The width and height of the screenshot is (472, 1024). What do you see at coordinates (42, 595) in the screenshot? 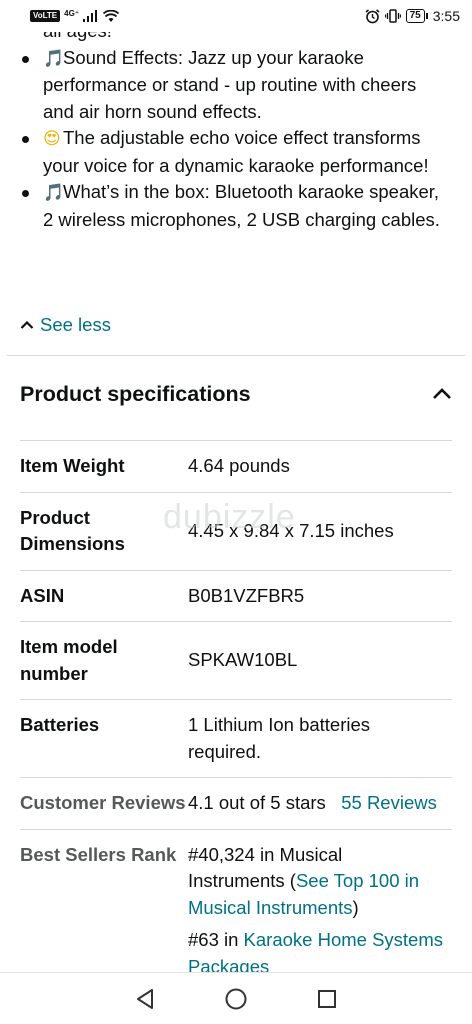
I see `spec-key: ASIN` at bounding box center [42, 595].